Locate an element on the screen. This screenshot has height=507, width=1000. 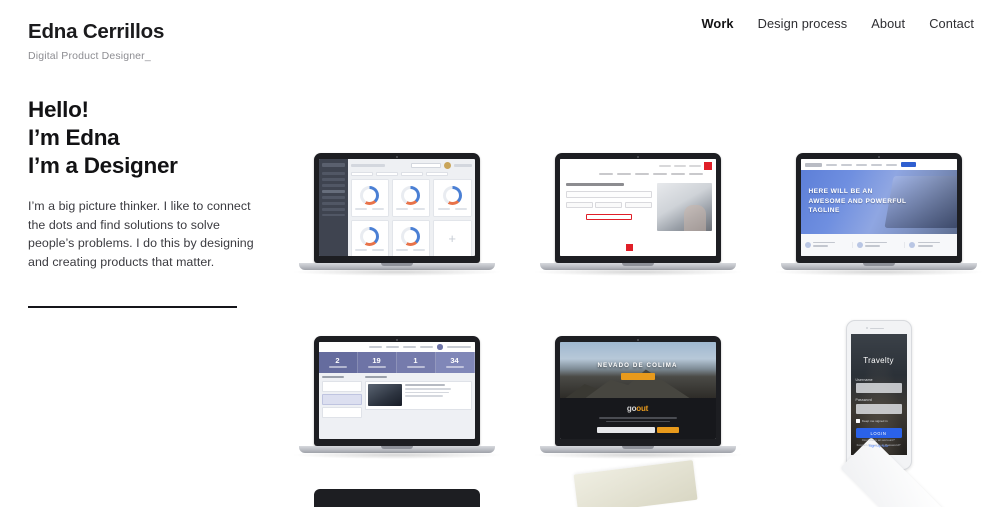
mock-vehicle-dashboard: 2 19 1 34 is located at coordinates (396, 390).